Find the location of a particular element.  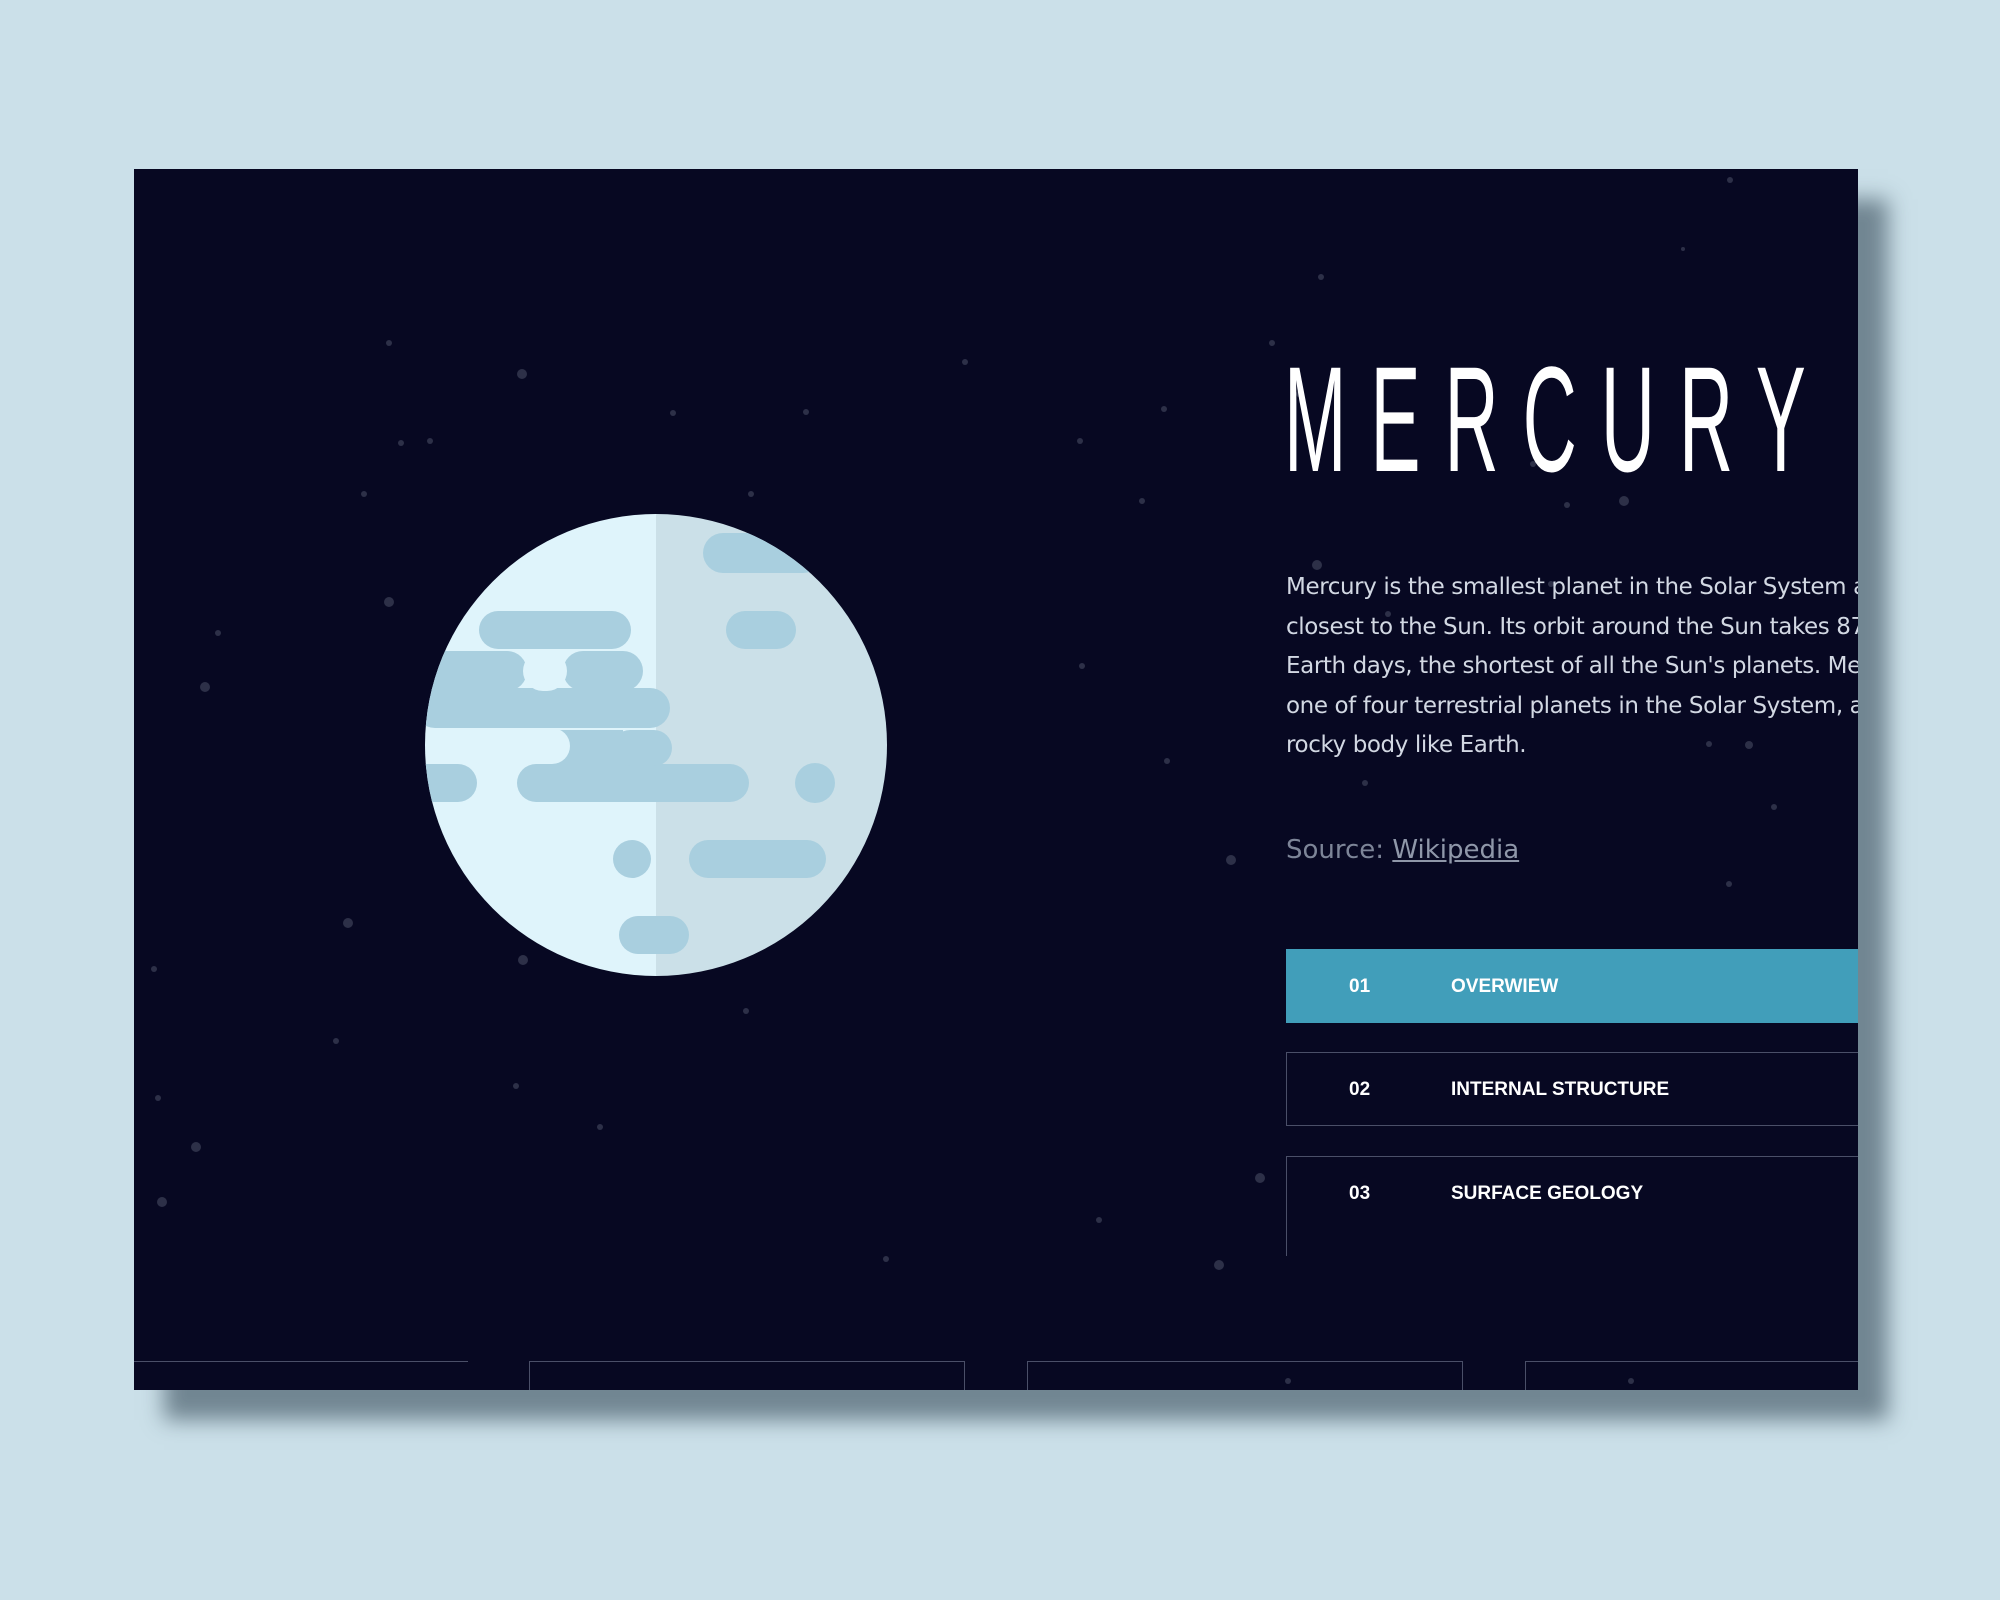

tab-surface-geology: 03 SURFACE GEOLOGY is located at coordinates (1572, 1206).